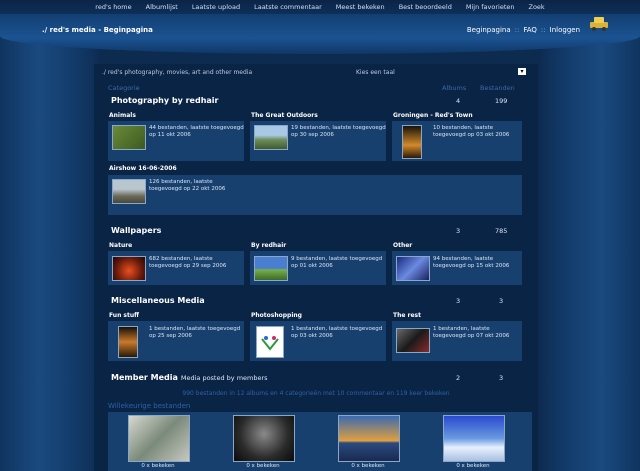  What do you see at coordinates (149, 406) in the screenshot?
I see `random-files-title: Willekeurige bestanden` at bounding box center [149, 406].